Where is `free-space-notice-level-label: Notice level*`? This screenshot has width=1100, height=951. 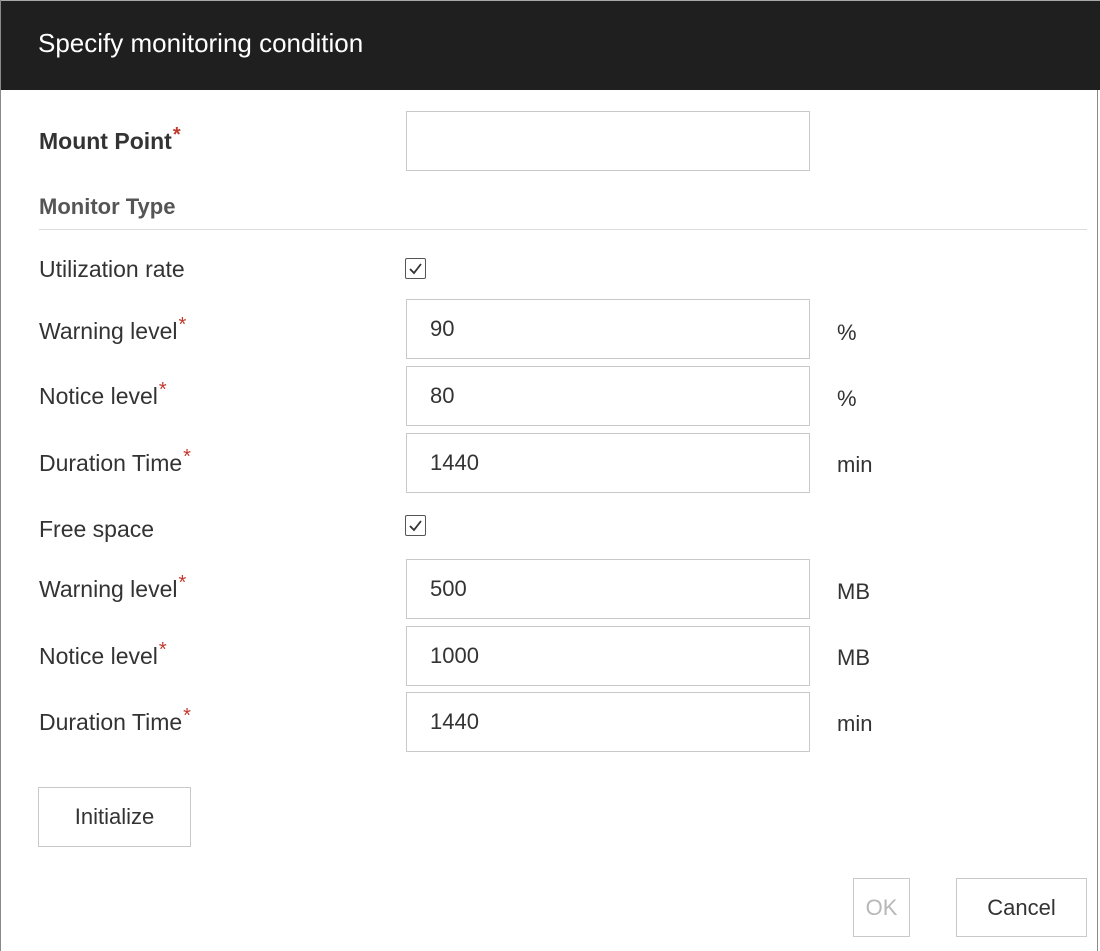
free-space-notice-level-label: Notice level* is located at coordinates (103, 654).